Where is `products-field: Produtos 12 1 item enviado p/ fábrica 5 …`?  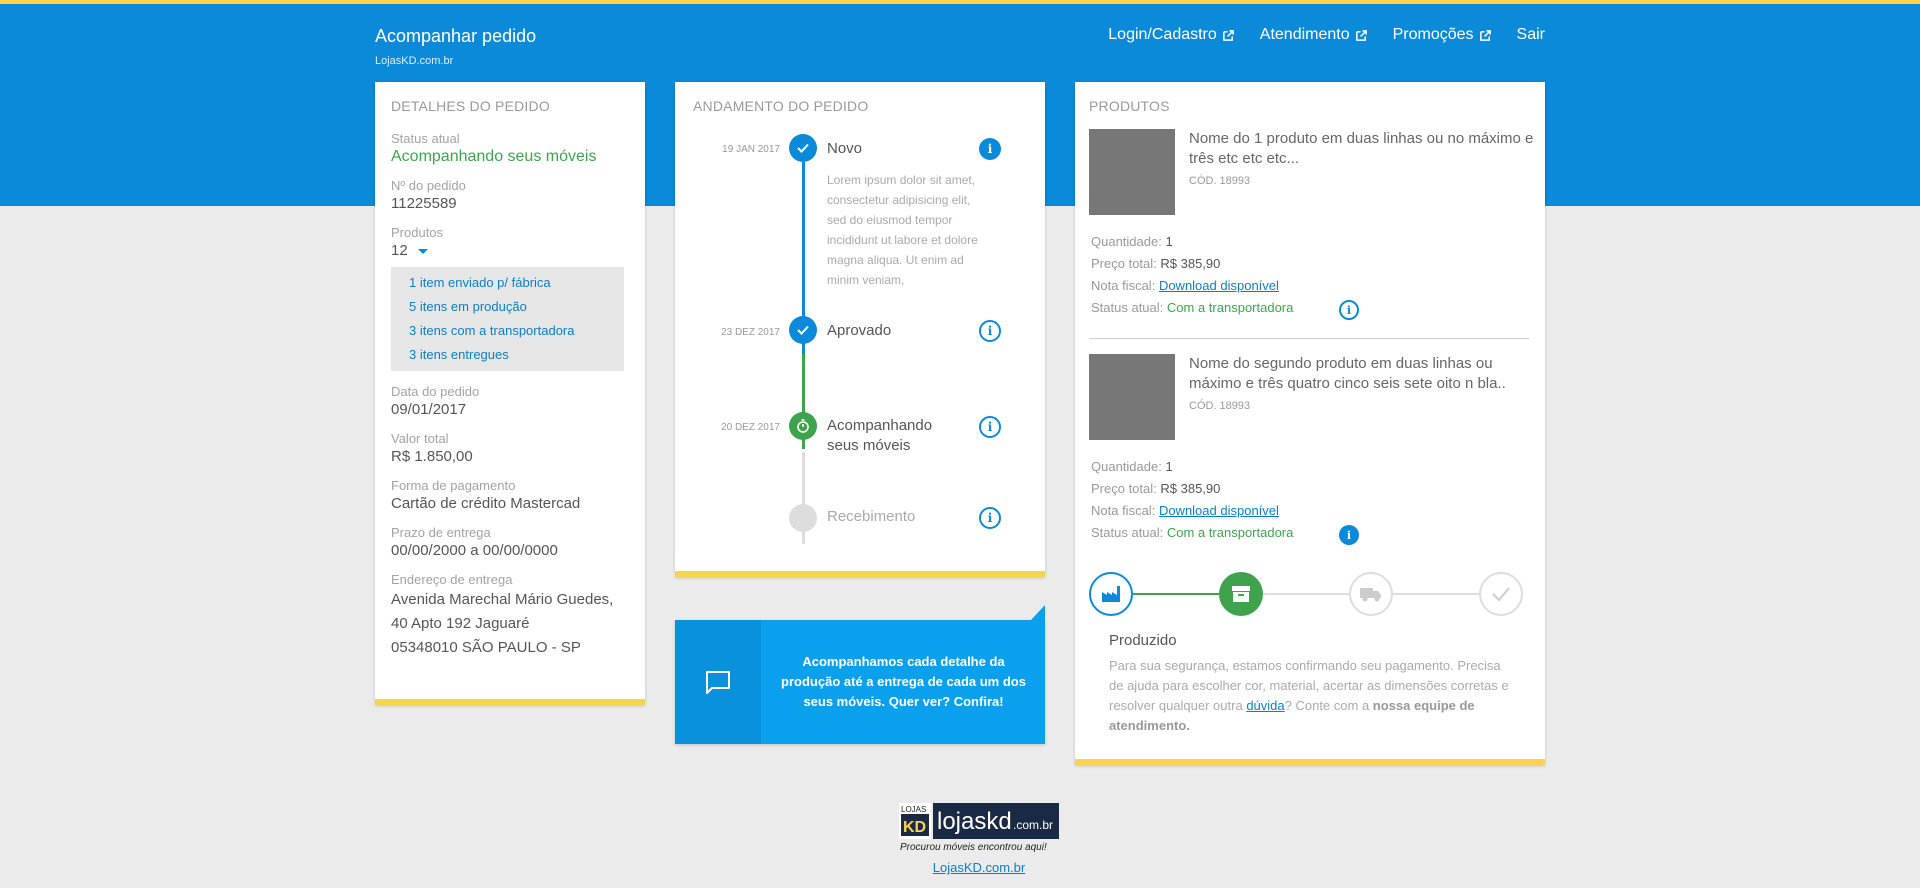
products-field: Produtos 12 1 item enviado p/ fábrica 5 … is located at coordinates (510, 297).